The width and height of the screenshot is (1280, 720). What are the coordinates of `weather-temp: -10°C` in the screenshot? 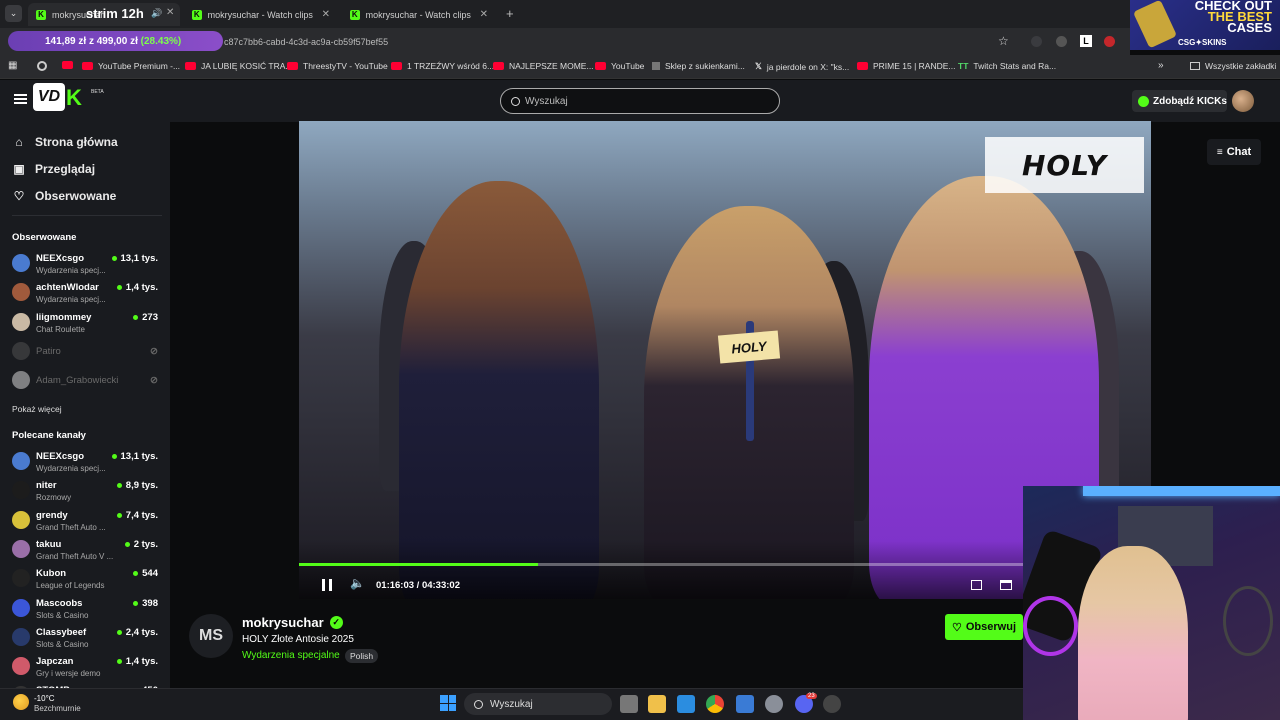 It's located at (44, 698).